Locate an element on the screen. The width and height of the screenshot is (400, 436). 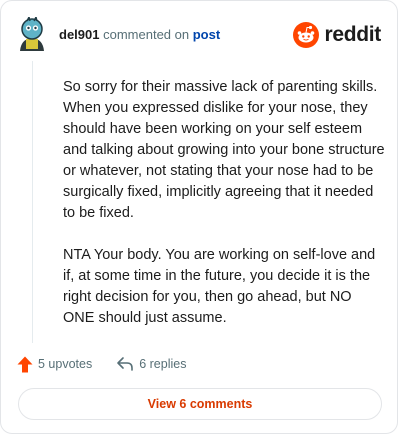
reddit-wordmark: reddit is located at coordinates (352, 34).